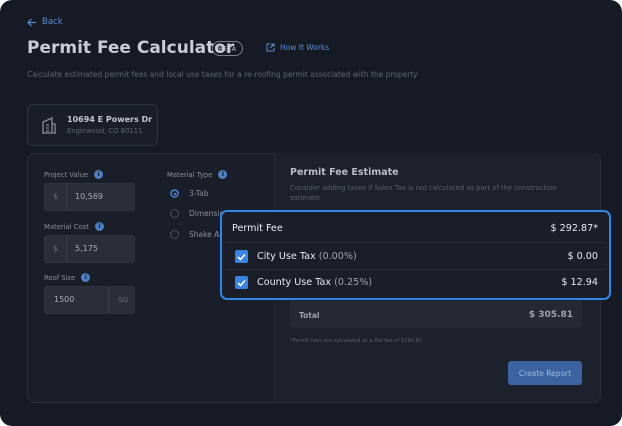 The height and width of the screenshot is (426, 622). I want to click on radio-label: 3-Tab, so click(199, 193).